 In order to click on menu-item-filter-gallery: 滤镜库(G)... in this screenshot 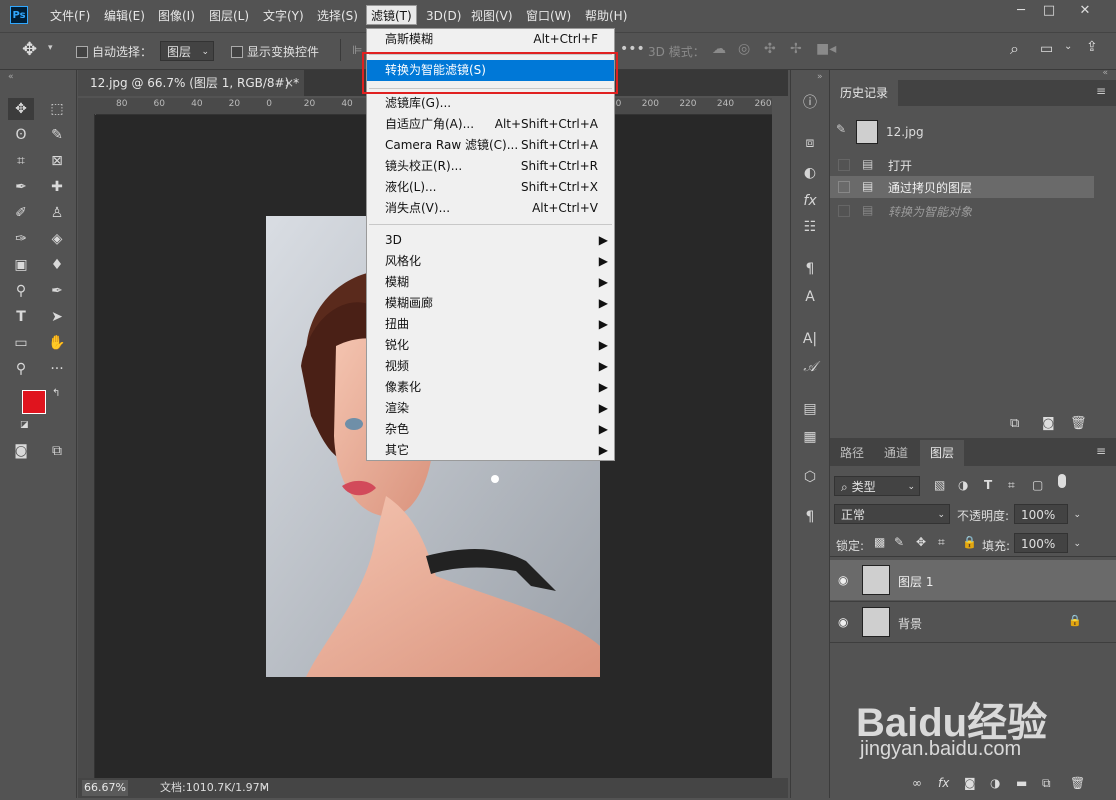, I will do `click(490, 103)`.